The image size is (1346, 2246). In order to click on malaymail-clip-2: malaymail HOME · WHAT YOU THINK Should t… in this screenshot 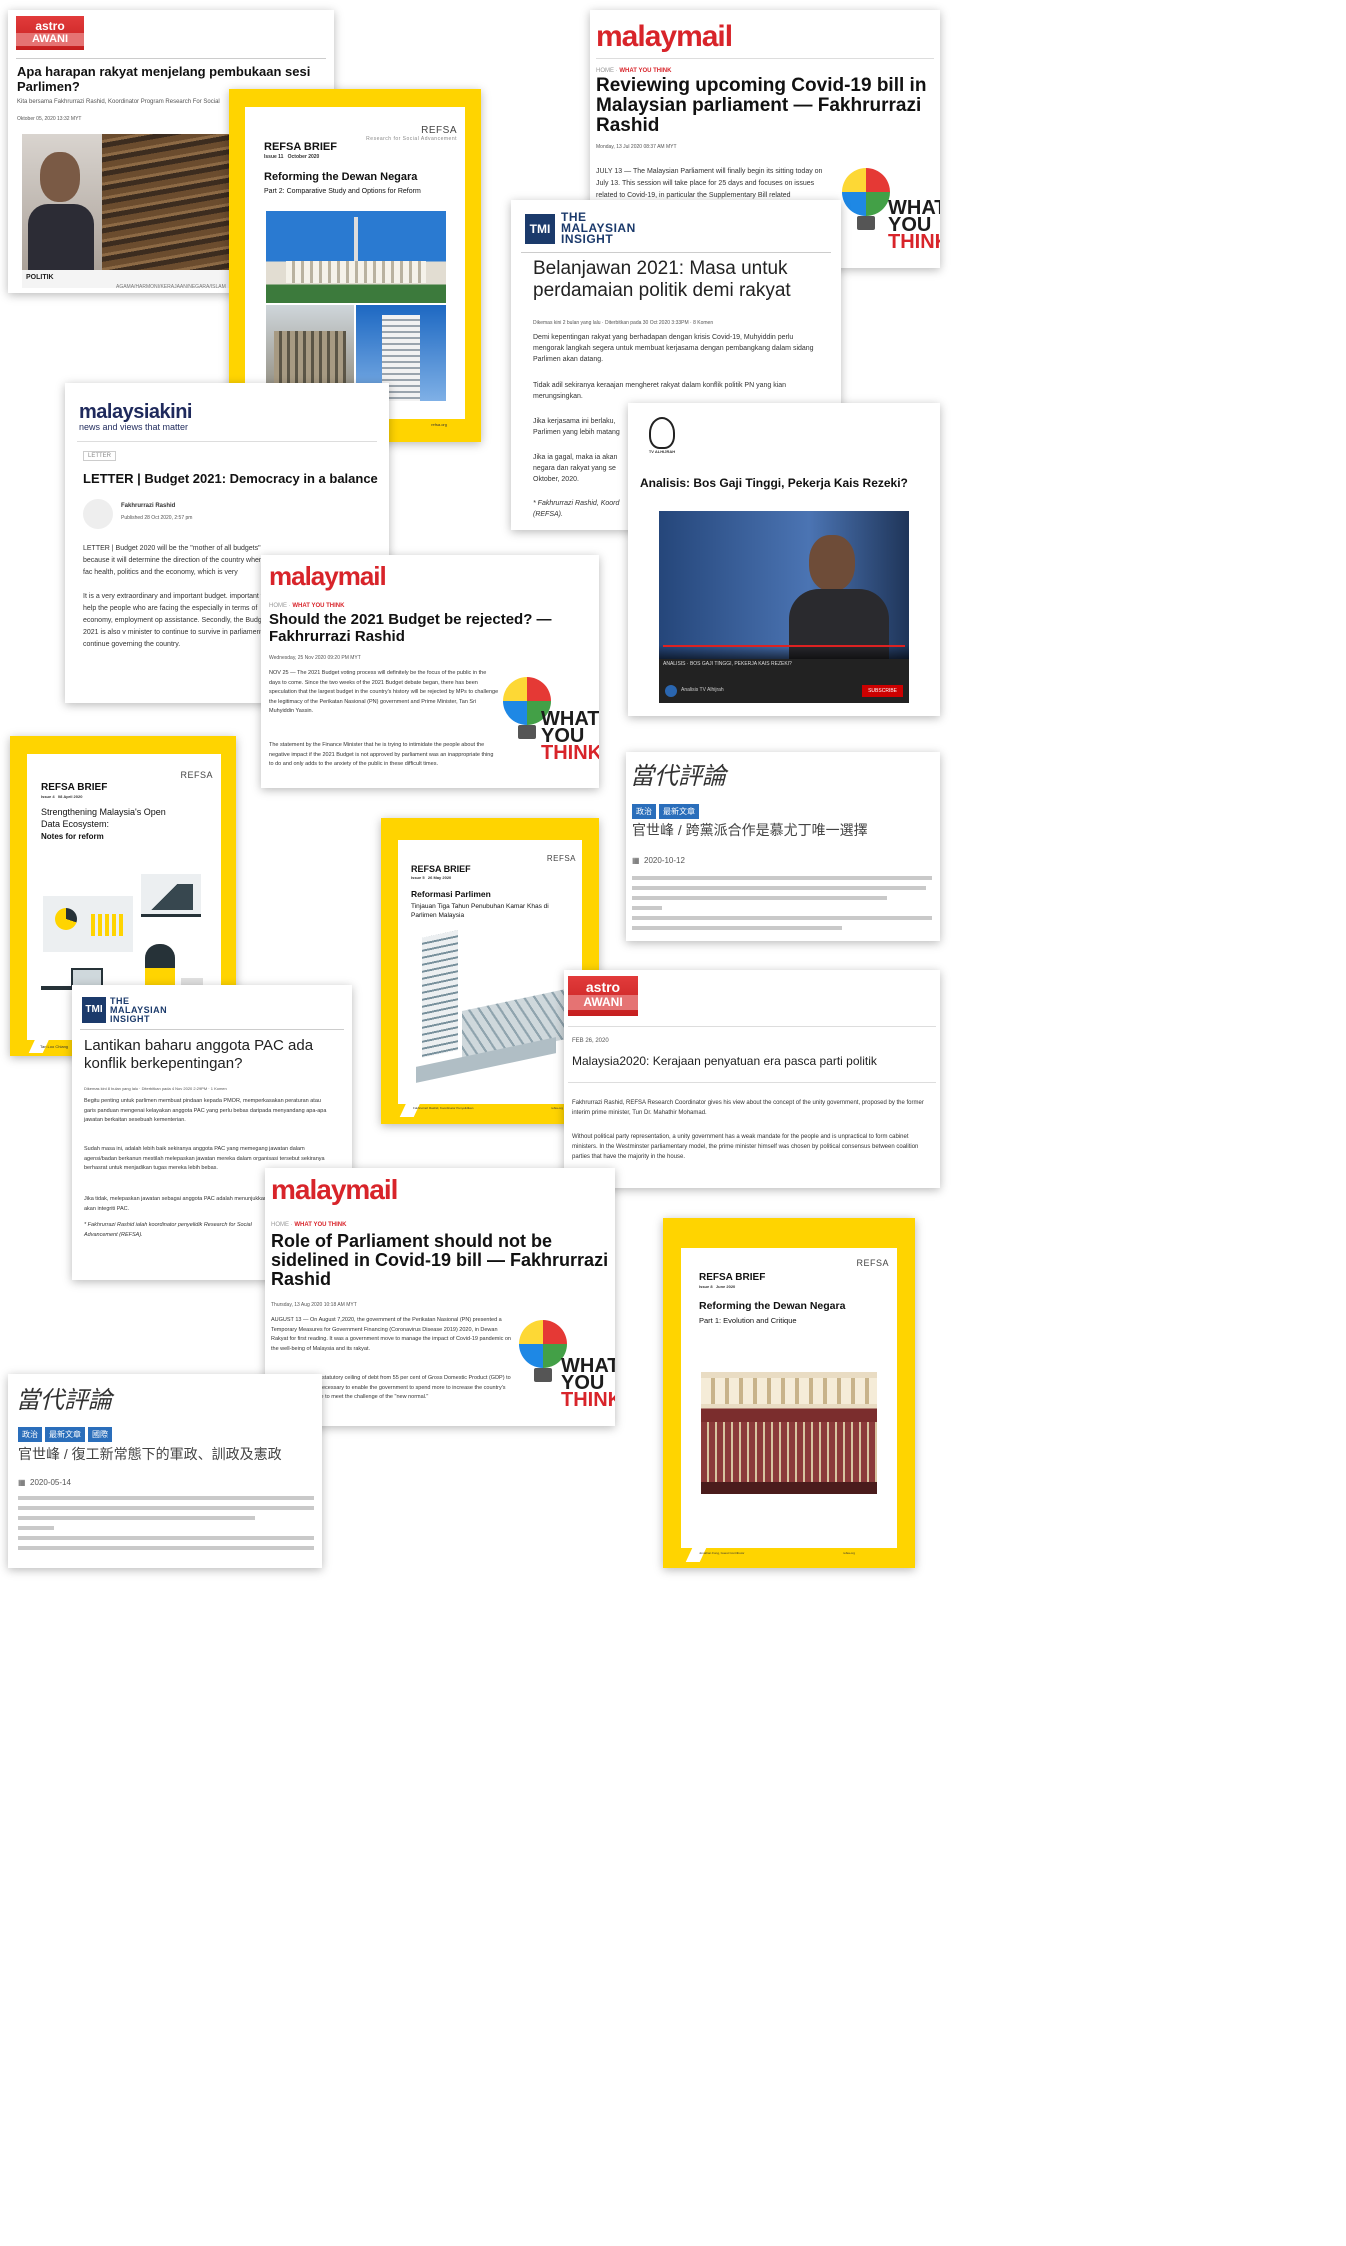, I will do `click(430, 671)`.